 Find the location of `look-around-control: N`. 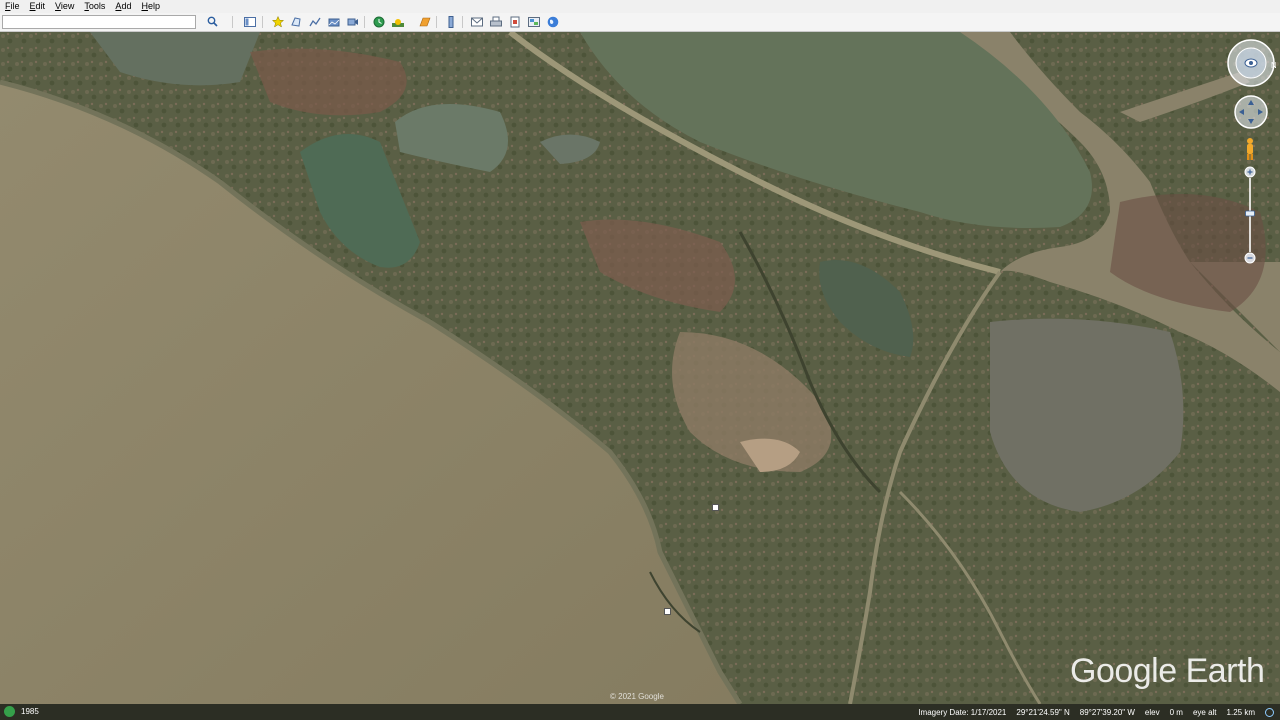

look-around-control: N is located at coordinates (1251, 63).